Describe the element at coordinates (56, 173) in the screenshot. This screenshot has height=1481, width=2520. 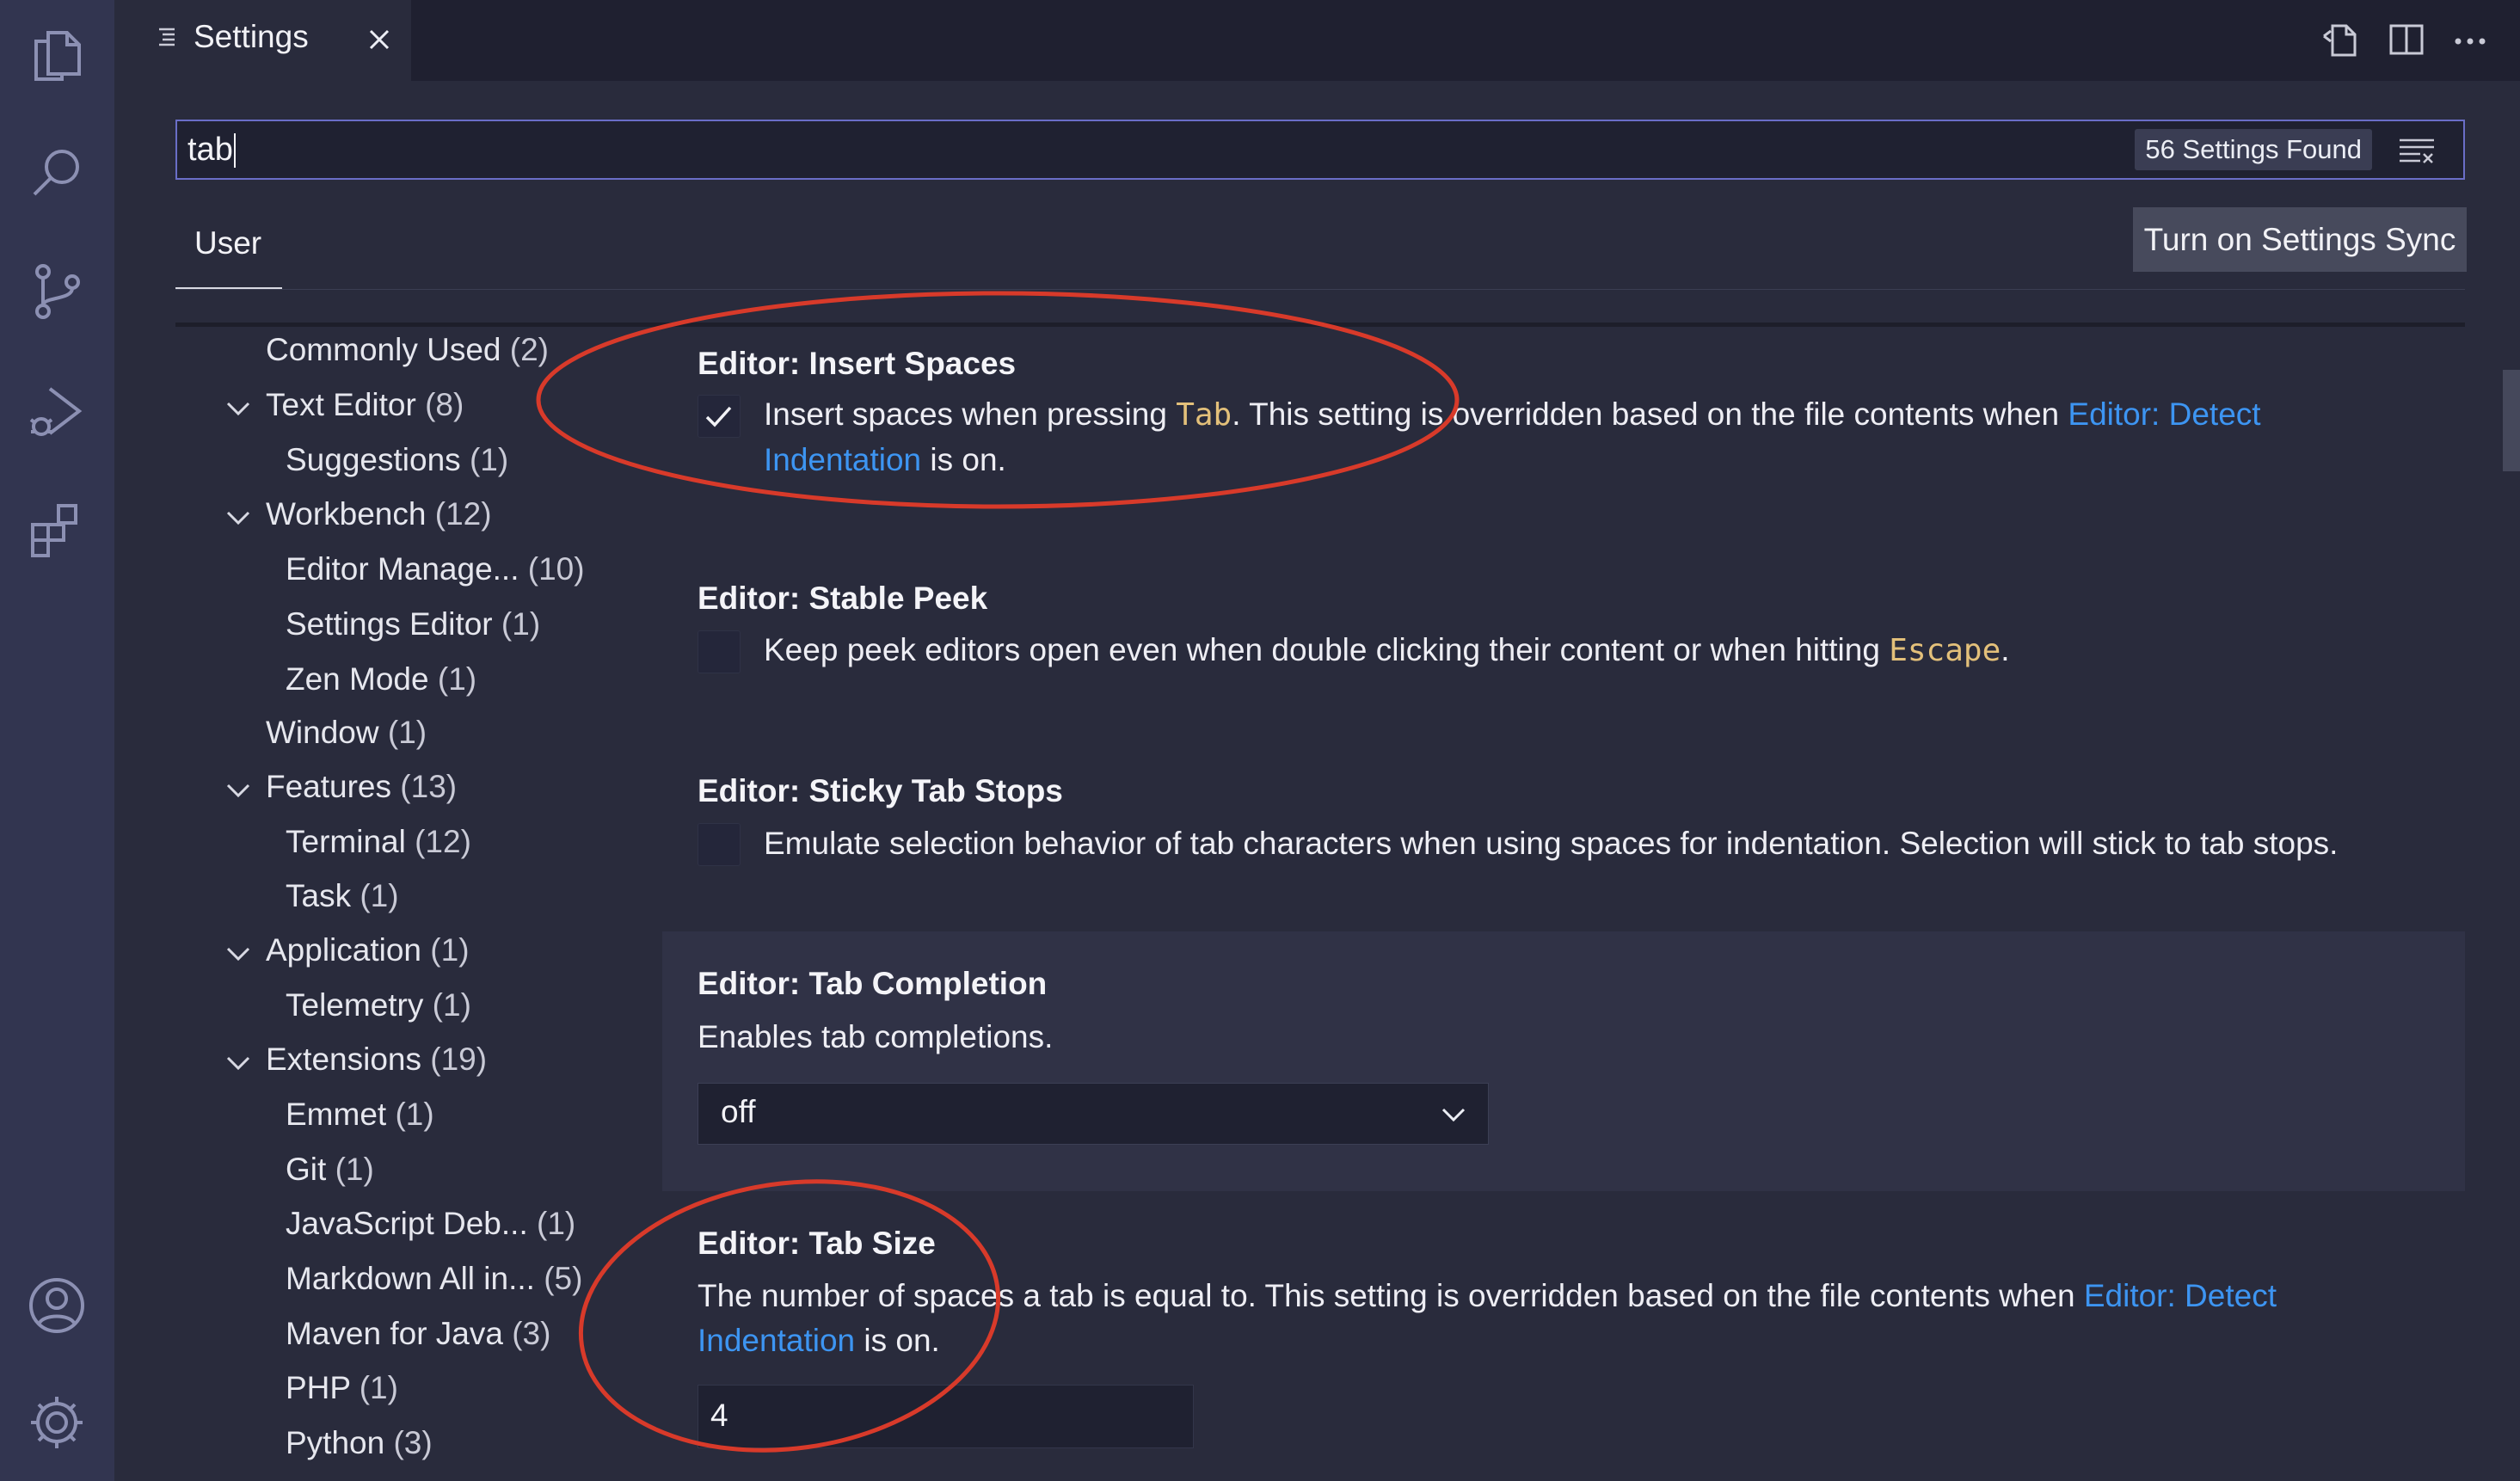
I see `search-icon` at that location.